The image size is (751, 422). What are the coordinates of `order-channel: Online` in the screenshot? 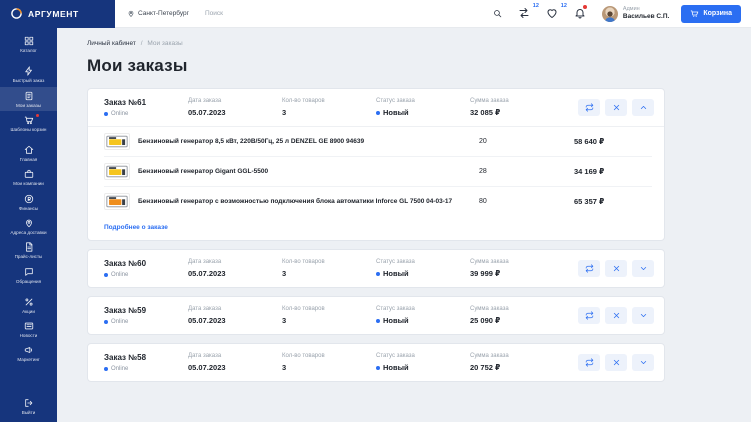 It's located at (120, 322).